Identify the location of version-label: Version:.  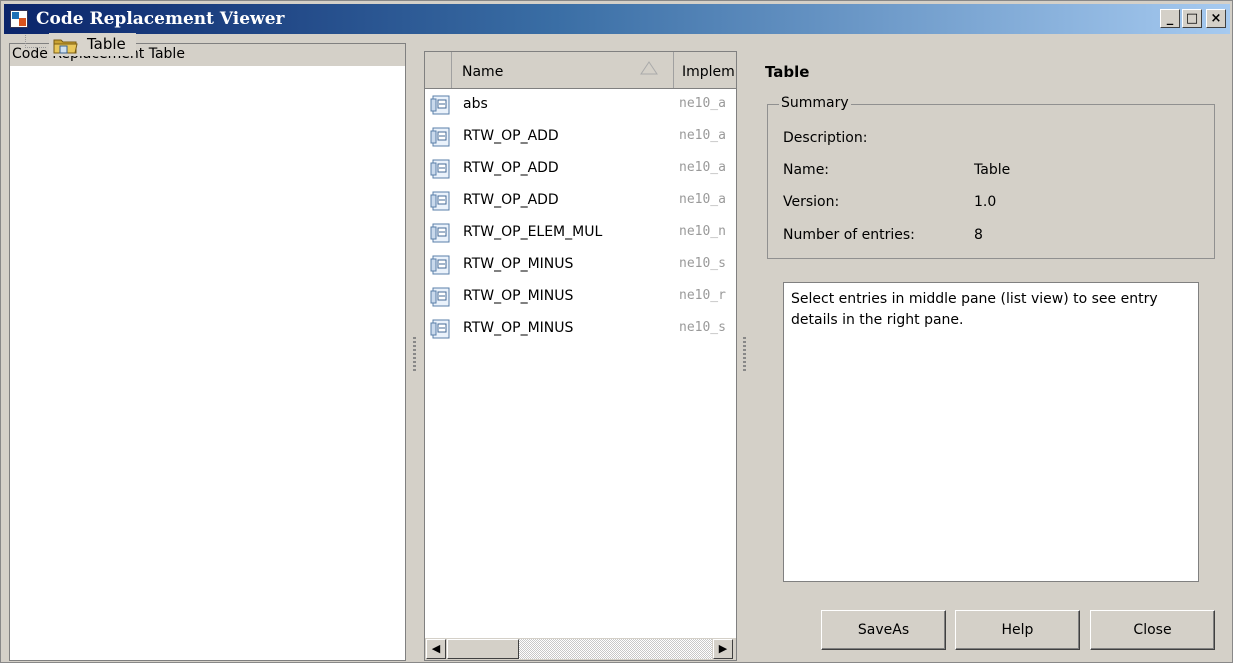
(811, 202).